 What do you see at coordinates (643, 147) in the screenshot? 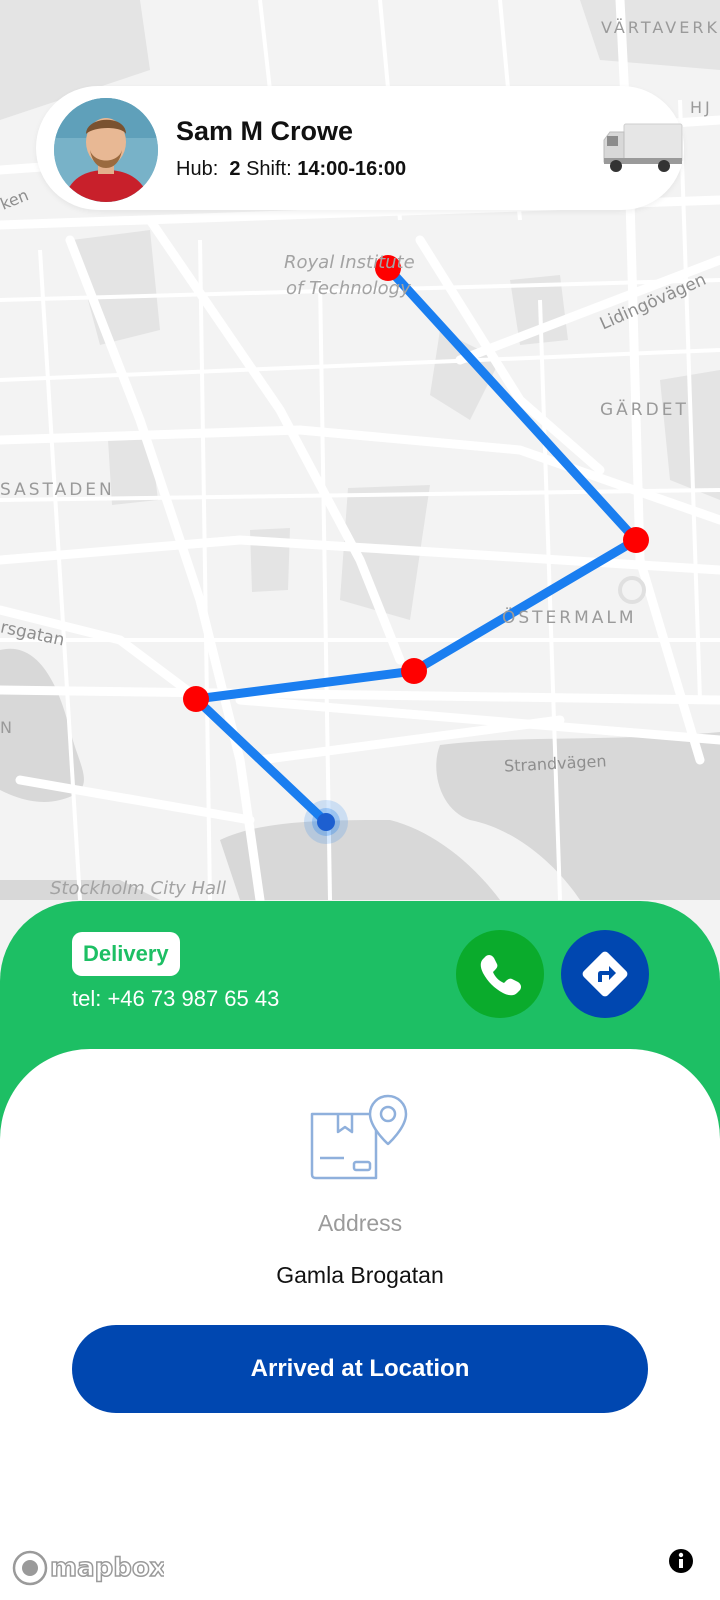
I see `truck-icon` at bounding box center [643, 147].